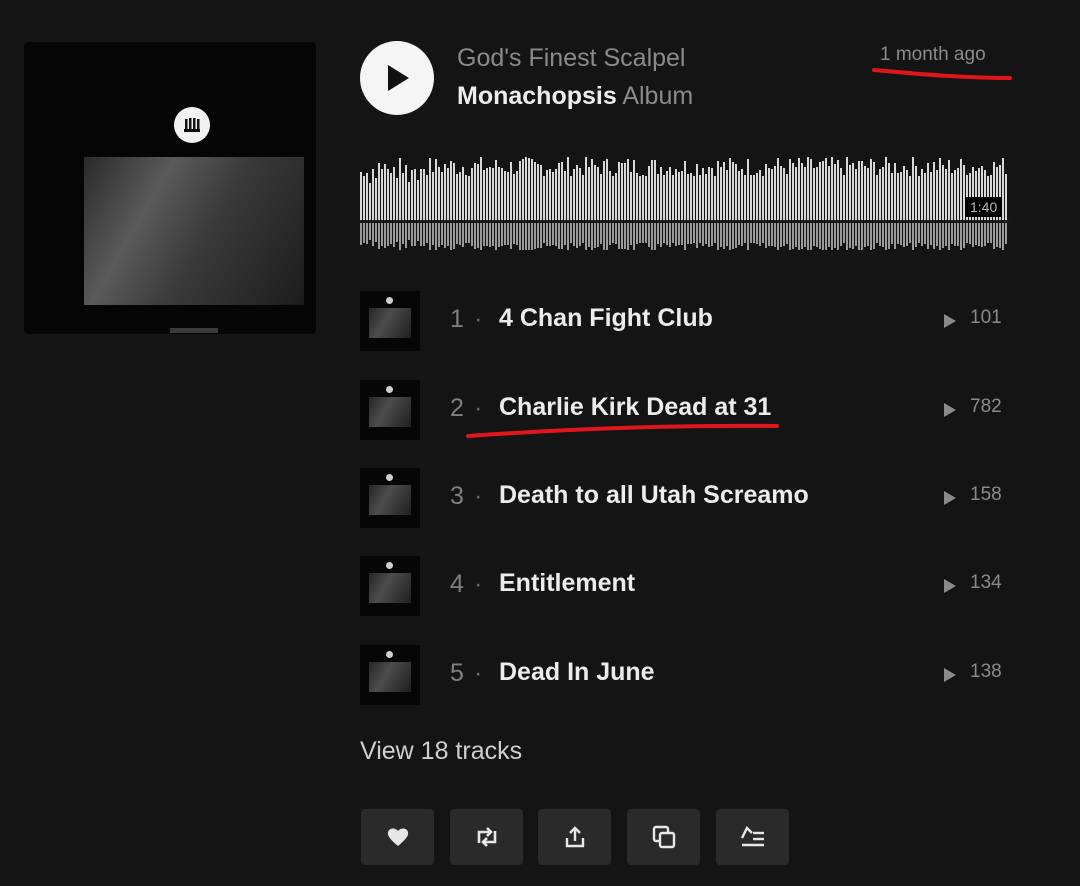 This screenshot has width=1080, height=886. Describe the element at coordinates (457, 673) in the screenshot. I see `track-number: 5` at that location.